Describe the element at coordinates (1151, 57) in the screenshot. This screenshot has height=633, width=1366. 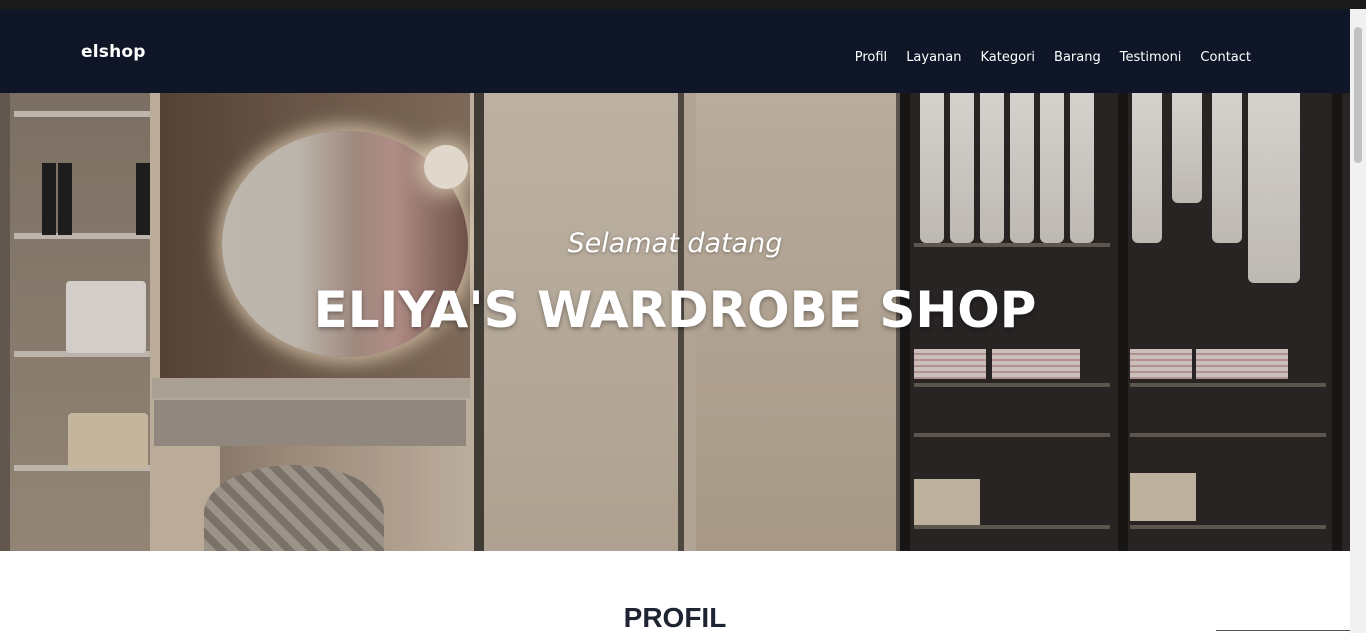
I see `nav-link-testimoni: Testimoni` at that location.